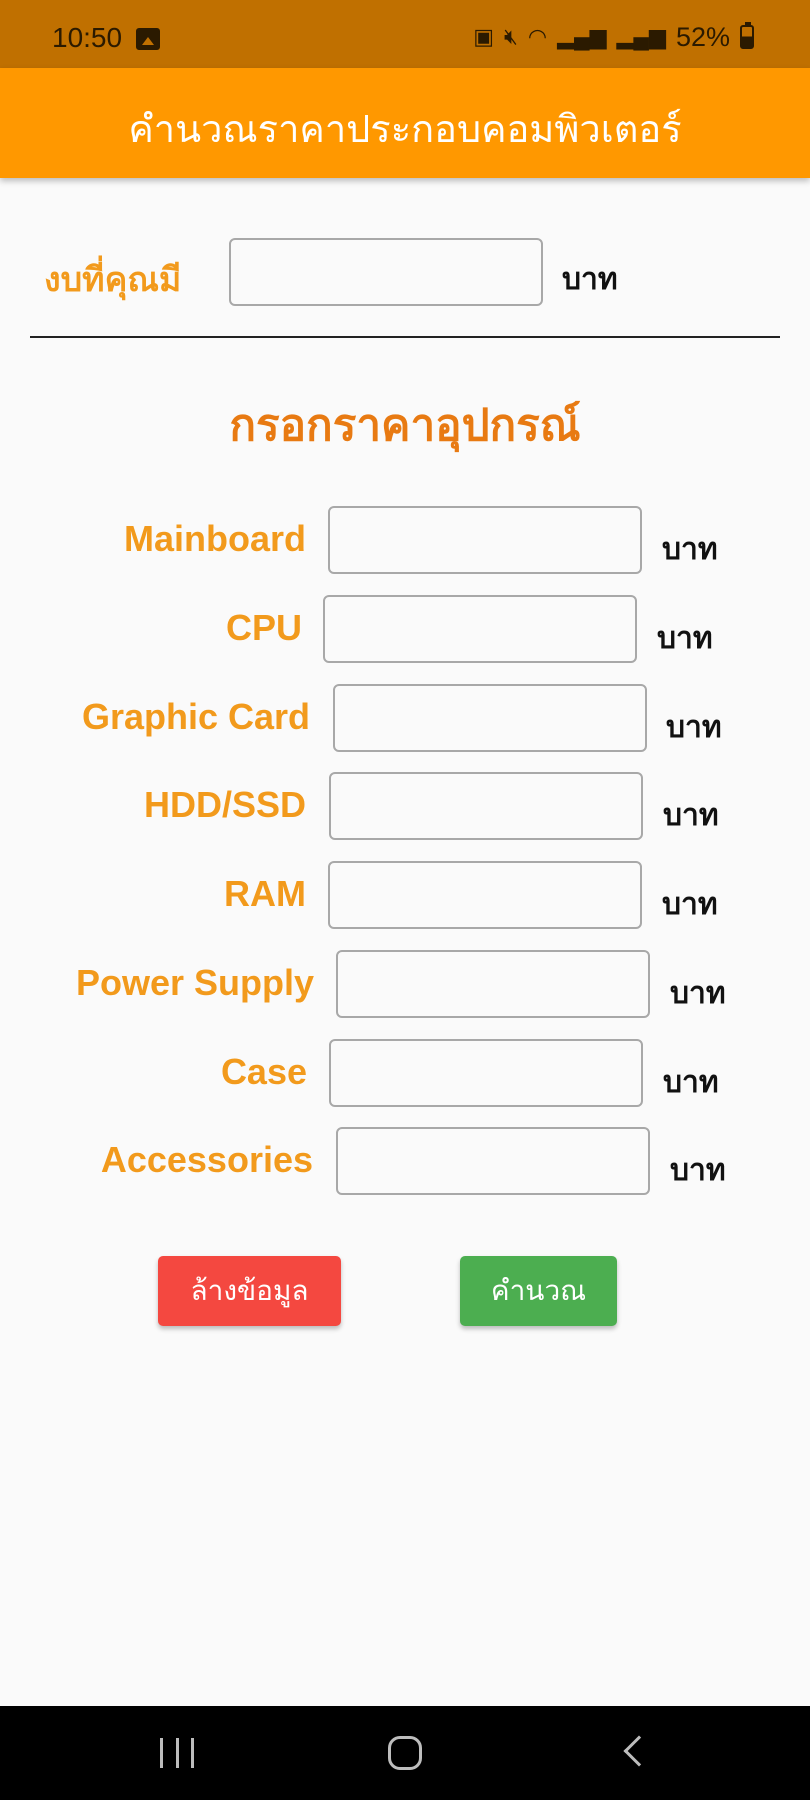  Describe the element at coordinates (691, 1082) in the screenshot. I see `case-unit: บาท` at that location.